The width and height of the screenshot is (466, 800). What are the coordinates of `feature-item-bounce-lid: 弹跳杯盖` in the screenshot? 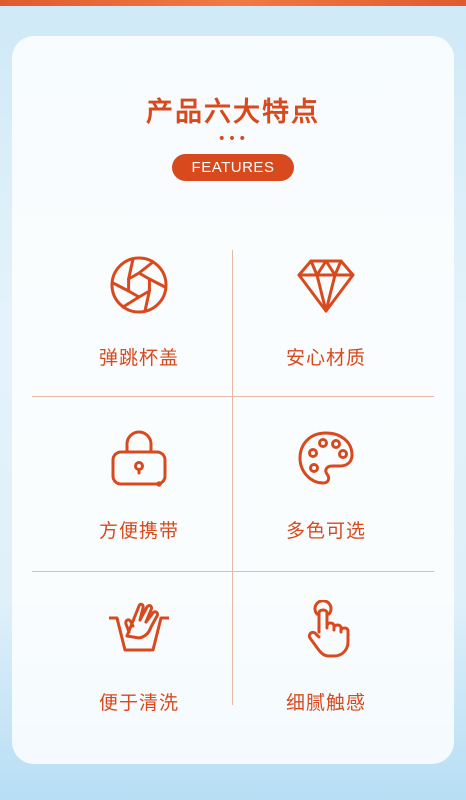 It's located at (139, 330).